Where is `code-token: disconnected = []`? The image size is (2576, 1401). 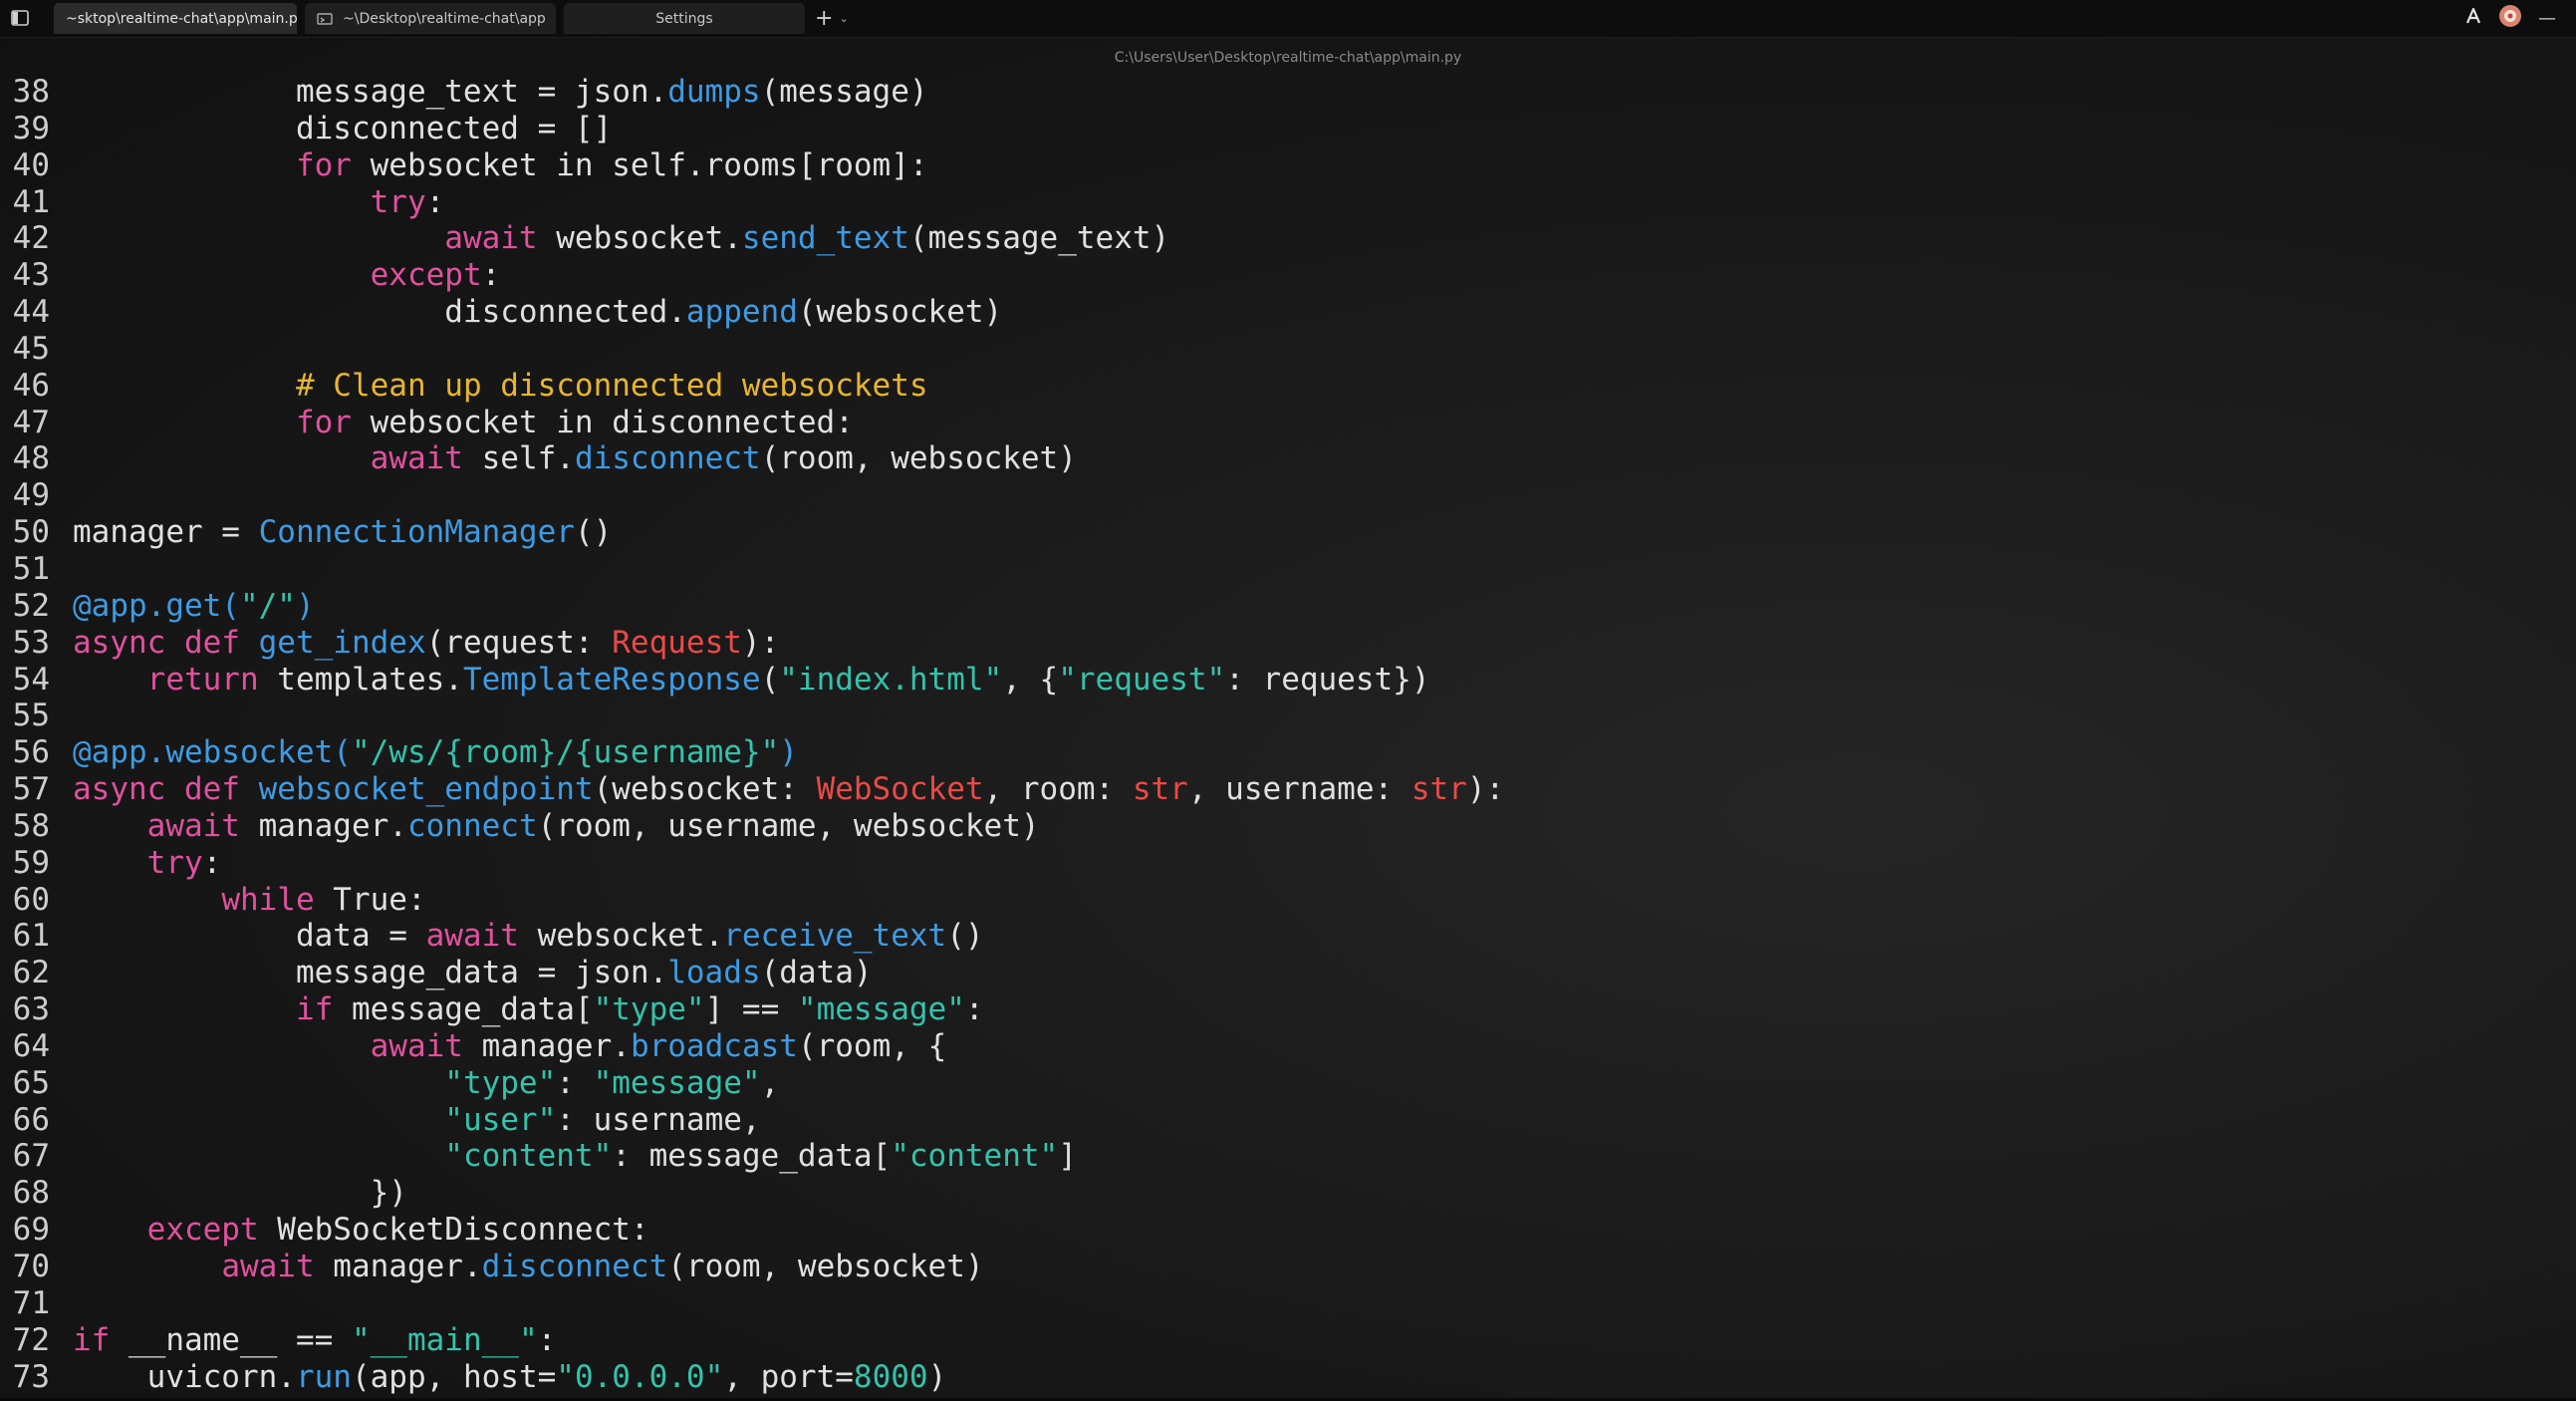
code-token: disconnected = [] is located at coordinates (343, 128).